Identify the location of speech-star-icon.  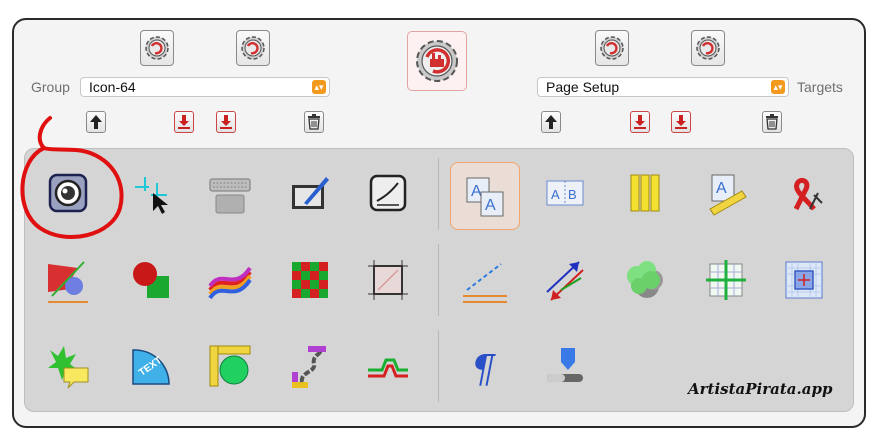
(68, 366).